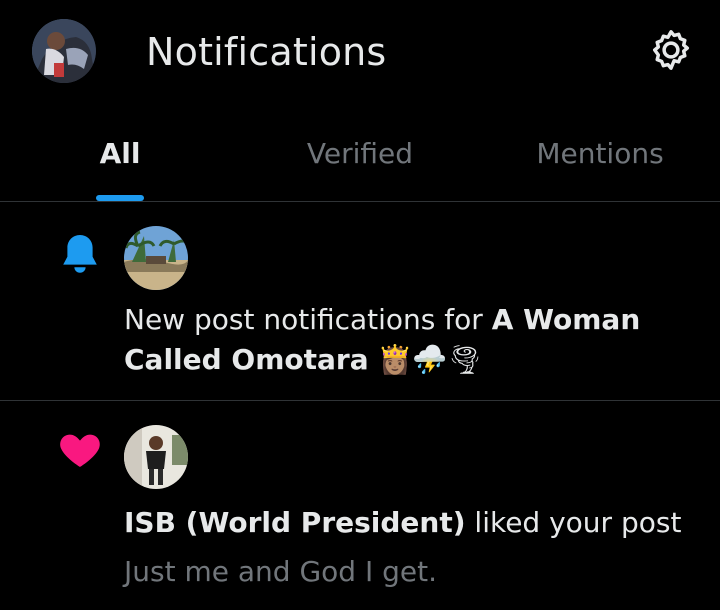 The height and width of the screenshot is (610, 720). I want to click on tab-mentions: Mentions, so click(600, 153).